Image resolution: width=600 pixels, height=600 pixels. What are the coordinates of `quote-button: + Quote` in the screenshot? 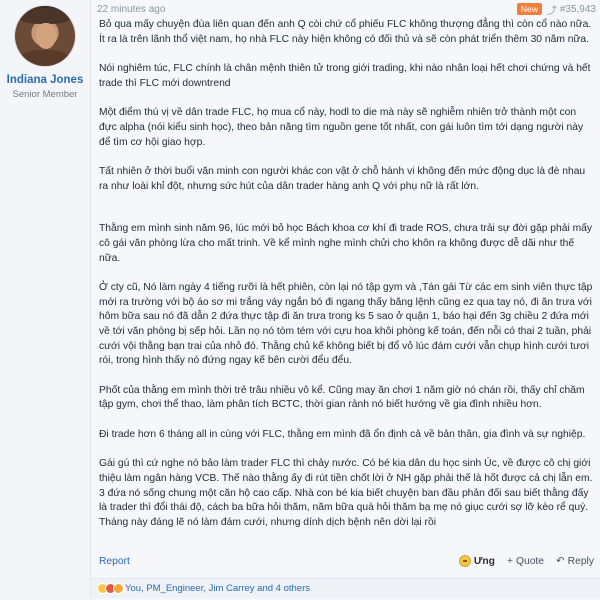 It's located at (525, 561).